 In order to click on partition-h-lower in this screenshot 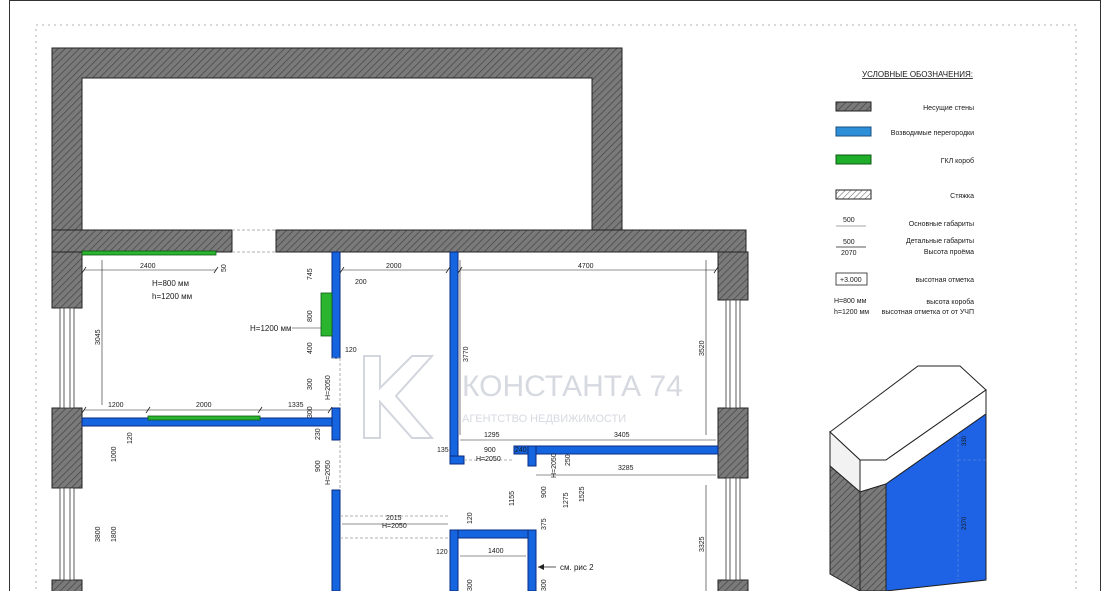, I will do `click(493, 534)`.